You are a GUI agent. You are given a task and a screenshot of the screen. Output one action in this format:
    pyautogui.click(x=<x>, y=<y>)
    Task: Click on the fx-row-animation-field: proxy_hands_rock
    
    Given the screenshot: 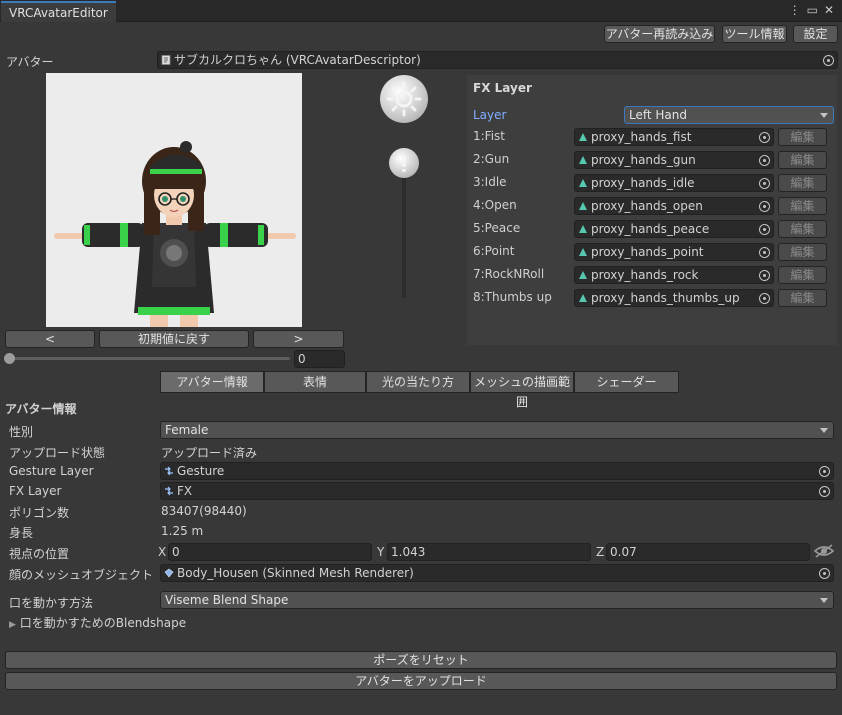 What is the action you would take?
    pyautogui.click(x=674, y=275)
    